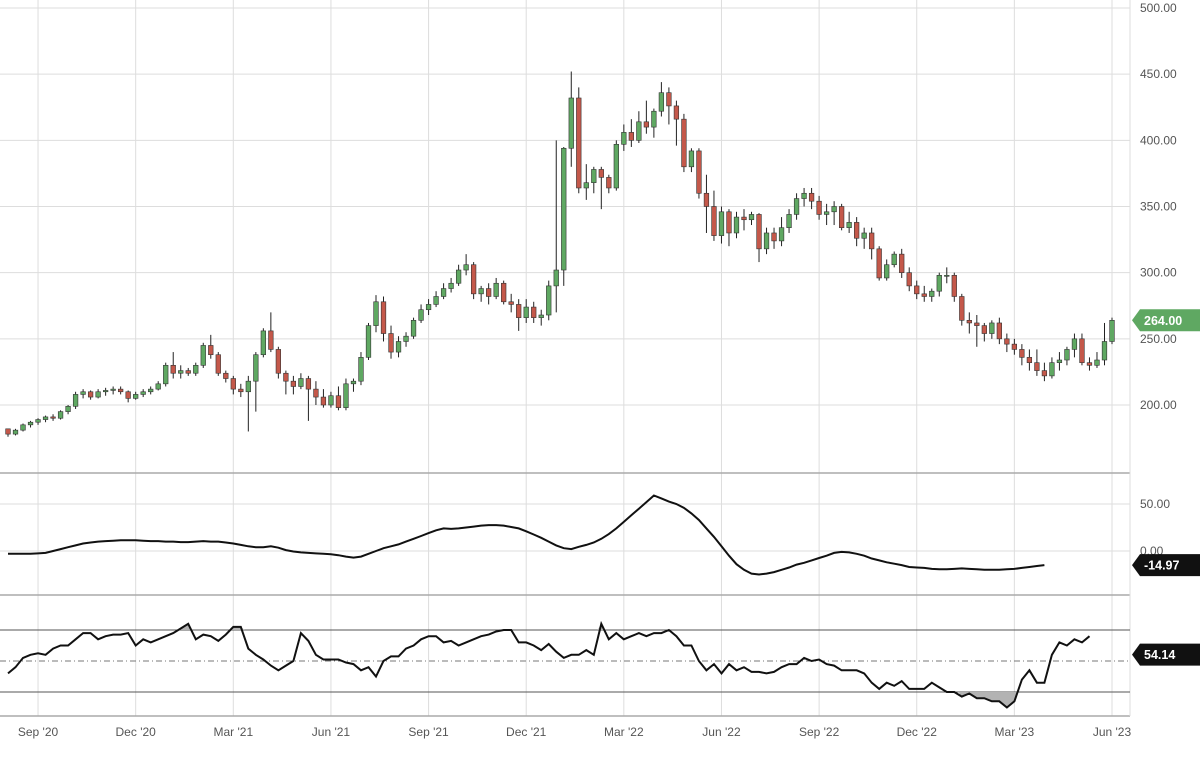 This screenshot has height=759, width=1200. What do you see at coordinates (1166, 565) in the screenshot?
I see `momentum-current-badge: -14.97` at bounding box center [1166, 565].